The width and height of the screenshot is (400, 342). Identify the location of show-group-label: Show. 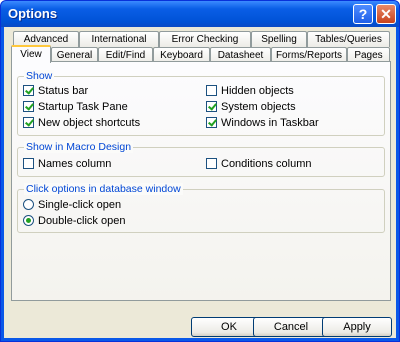
(39, 76).